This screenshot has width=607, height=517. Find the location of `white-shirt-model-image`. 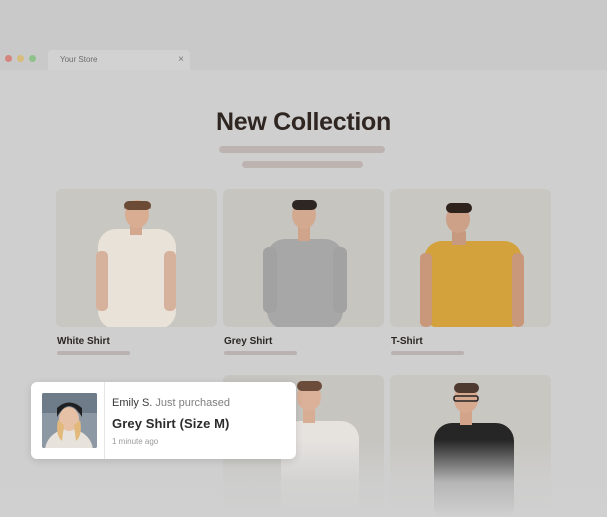

white-shirt-model-image is located at coordinates (136, 263).